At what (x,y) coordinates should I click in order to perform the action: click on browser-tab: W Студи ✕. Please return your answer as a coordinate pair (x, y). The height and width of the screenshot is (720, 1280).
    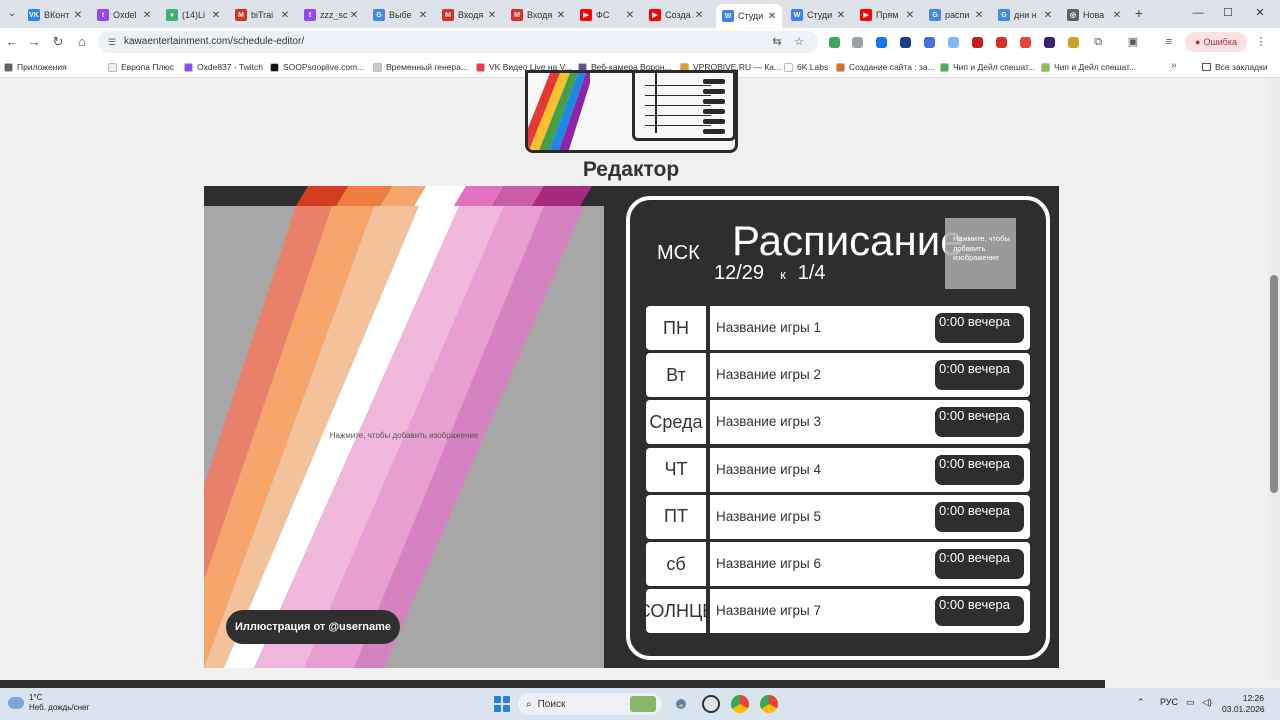
    Looking at the image, I should click on (818, 15).